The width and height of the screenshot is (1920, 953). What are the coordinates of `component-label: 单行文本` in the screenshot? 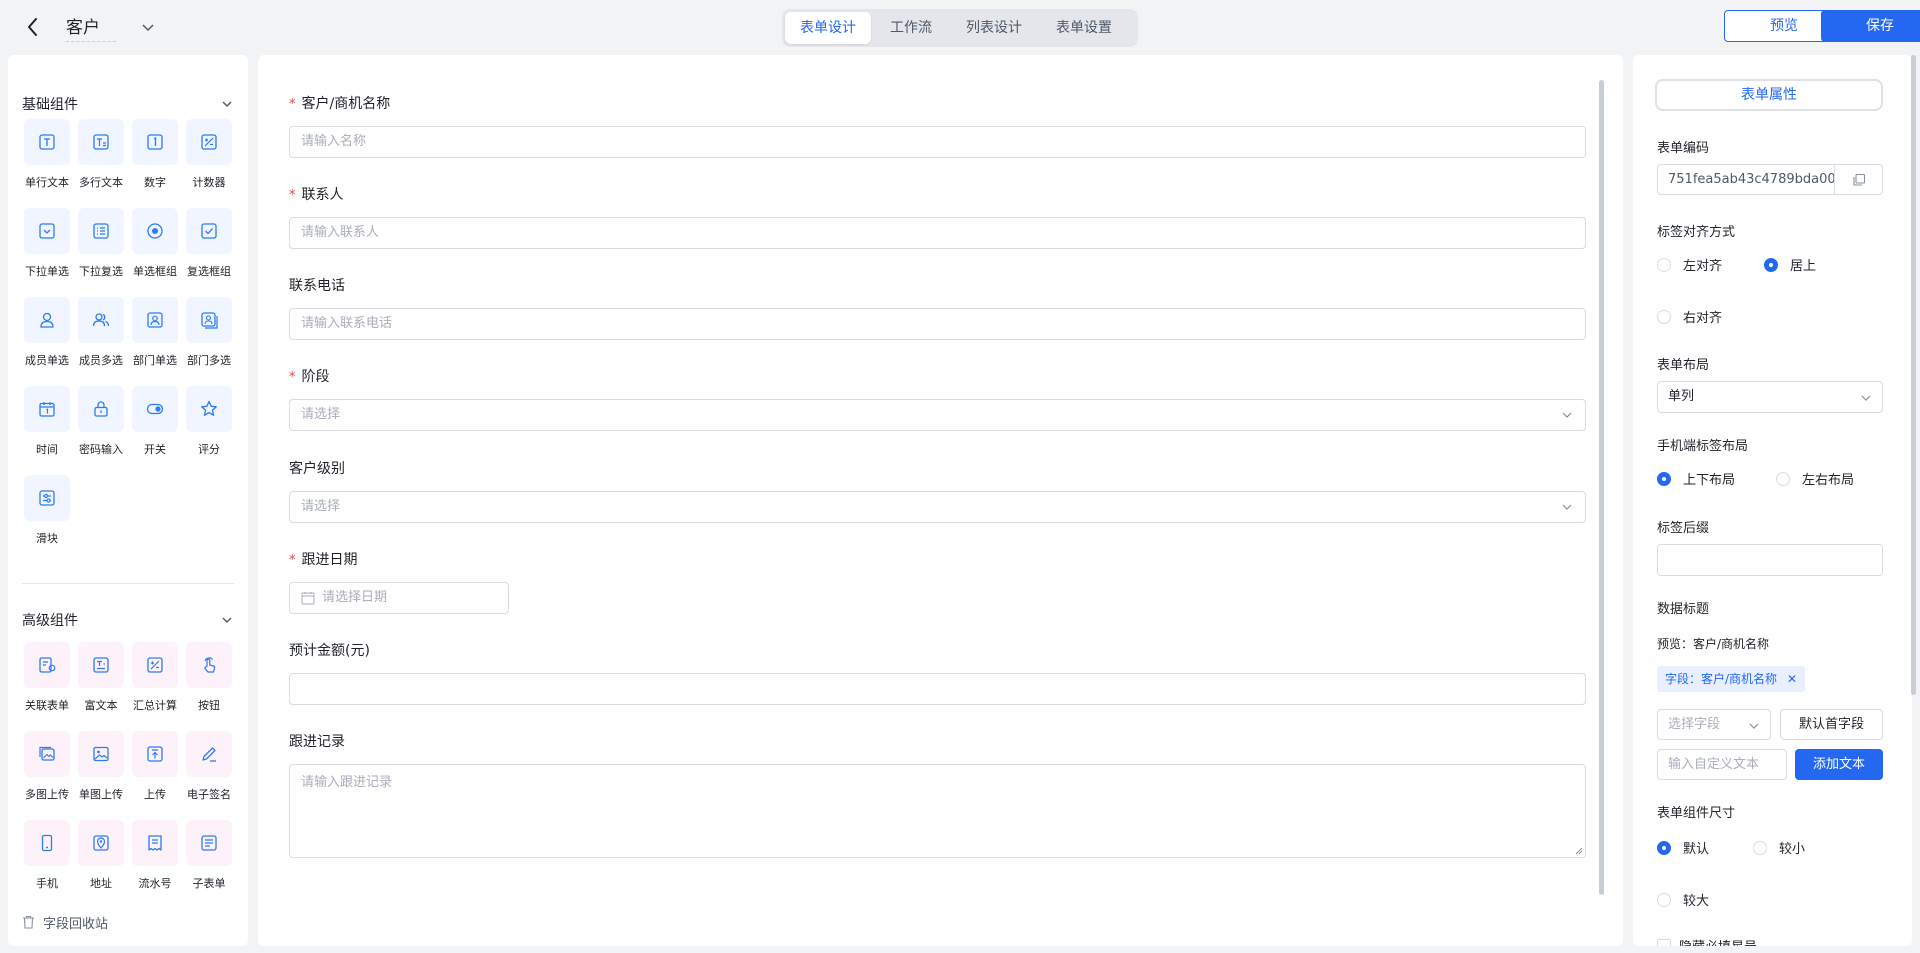 It's located at (47, 182).